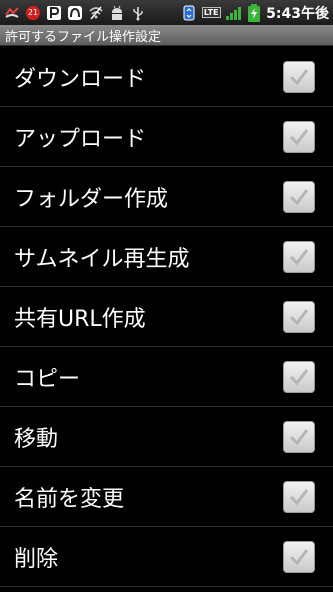 This screenshot has width=333, height=592. What do you see at coordinates (166, 12) in the screenshot?
I see `status-bar: 21 LTE 5:43午後` at bounding box center [166, 12].